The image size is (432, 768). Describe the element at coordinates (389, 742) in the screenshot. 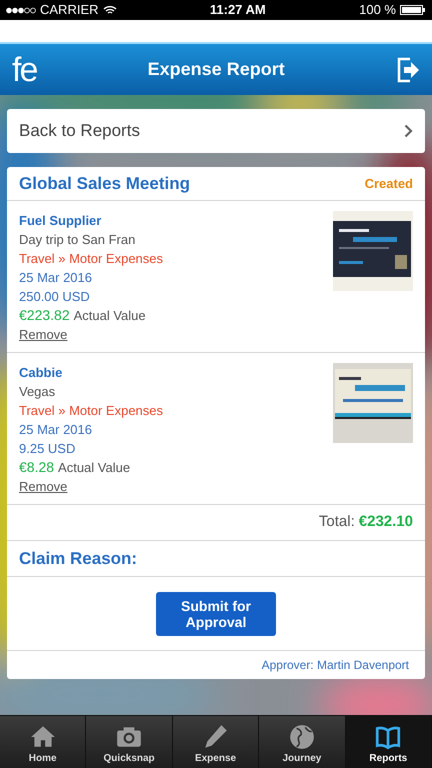

I see `tab: Reports` at that location.